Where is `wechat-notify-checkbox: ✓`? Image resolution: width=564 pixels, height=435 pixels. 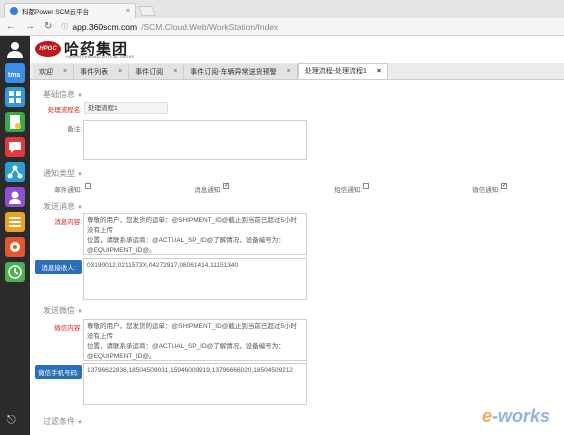 wechat-notify-checkbox: ✓ is located at coordinates (504, 186).